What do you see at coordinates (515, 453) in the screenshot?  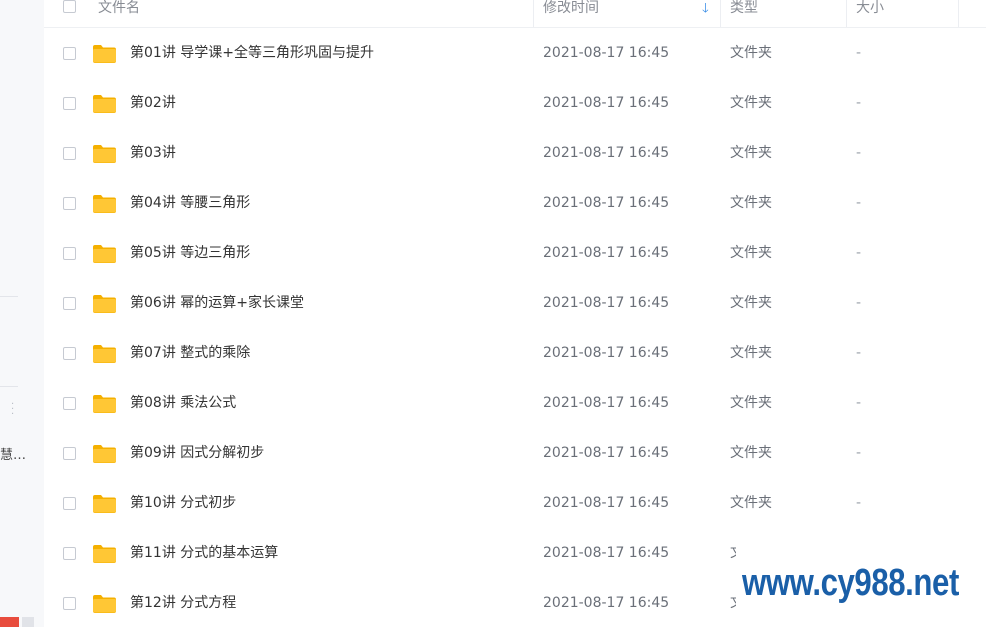 I see `file-row: 第09讲 因式分解初步 2021-08-17 16:45 文件夹 -` at bounding box center [515, 453].